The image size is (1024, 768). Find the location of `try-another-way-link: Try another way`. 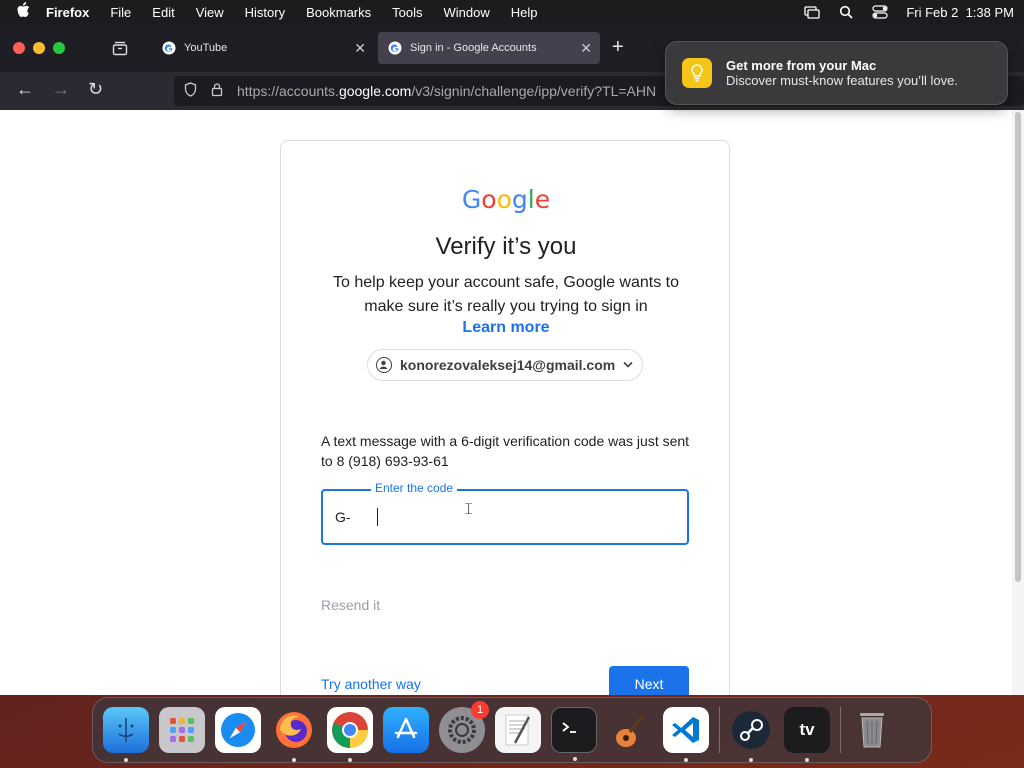

try-another-way-link: Try another way is located at coordinates (371, 684).